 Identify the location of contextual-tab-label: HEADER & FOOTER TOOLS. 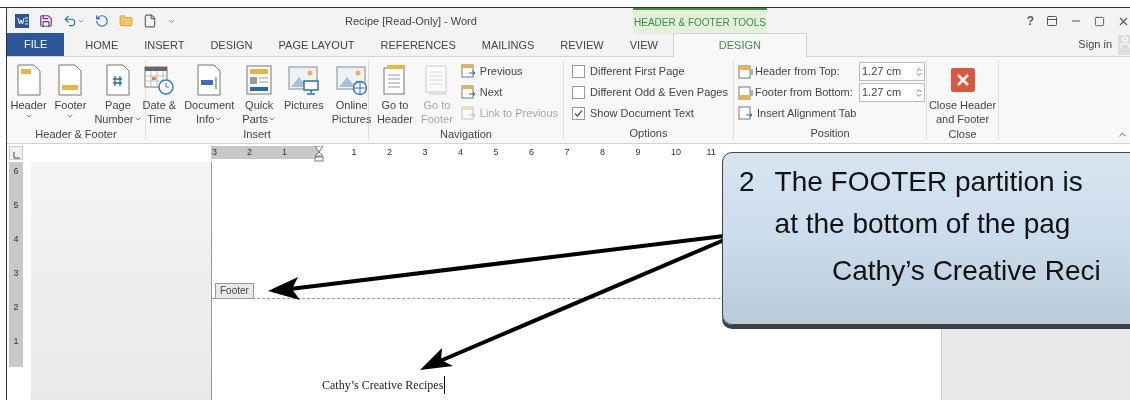
(700, 21).